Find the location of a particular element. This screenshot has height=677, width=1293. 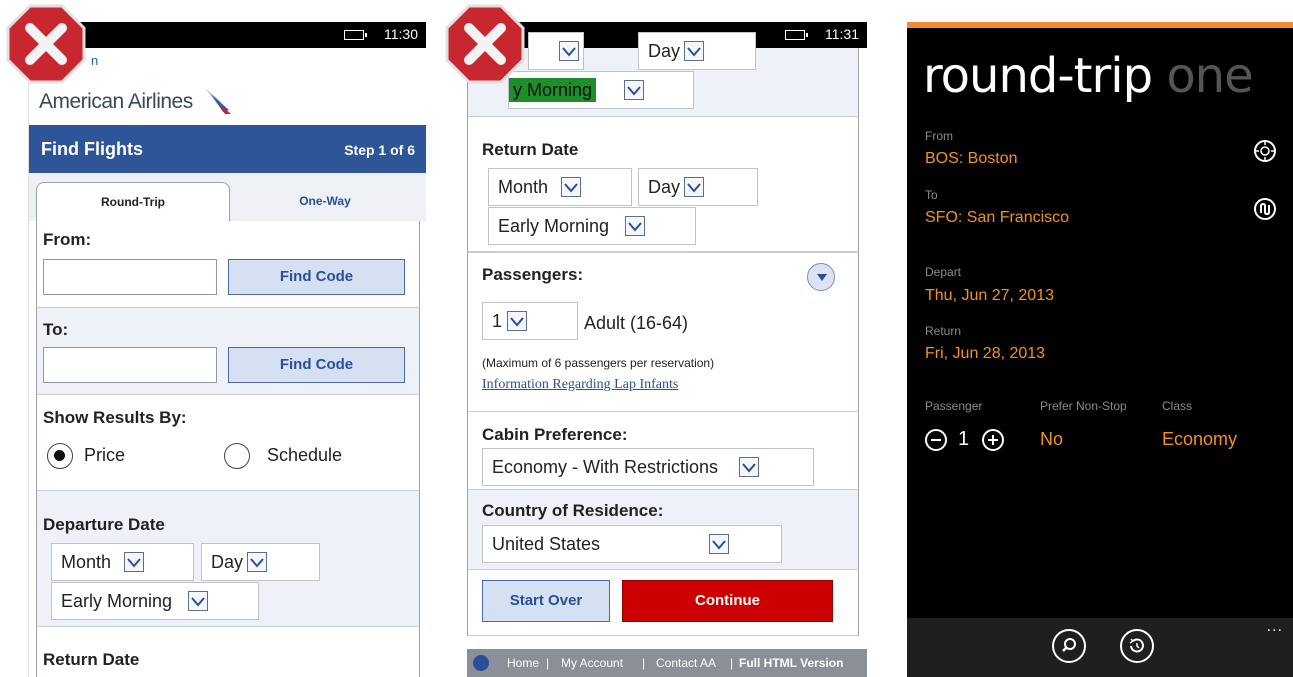

country-section: Country of Residence: United States is located at coordinates (663, 530).